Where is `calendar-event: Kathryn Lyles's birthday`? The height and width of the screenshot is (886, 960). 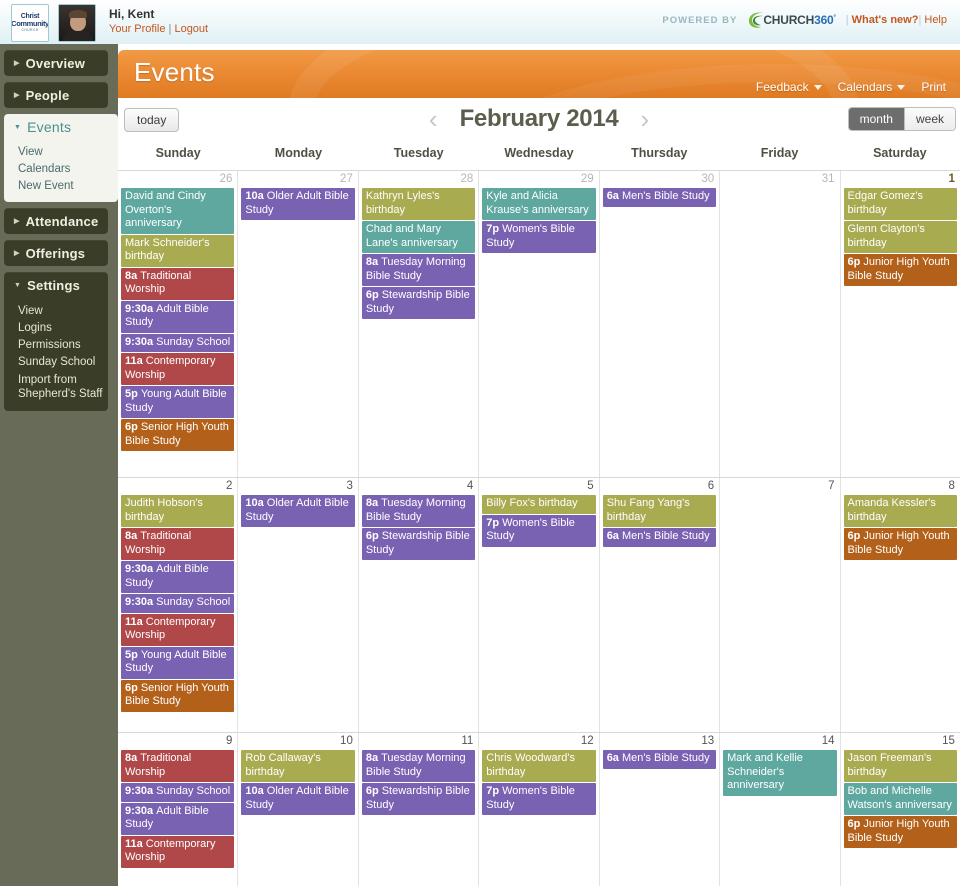
calendar-event: Kathryn Lyles's birthday is located at coordinates (418, 204).